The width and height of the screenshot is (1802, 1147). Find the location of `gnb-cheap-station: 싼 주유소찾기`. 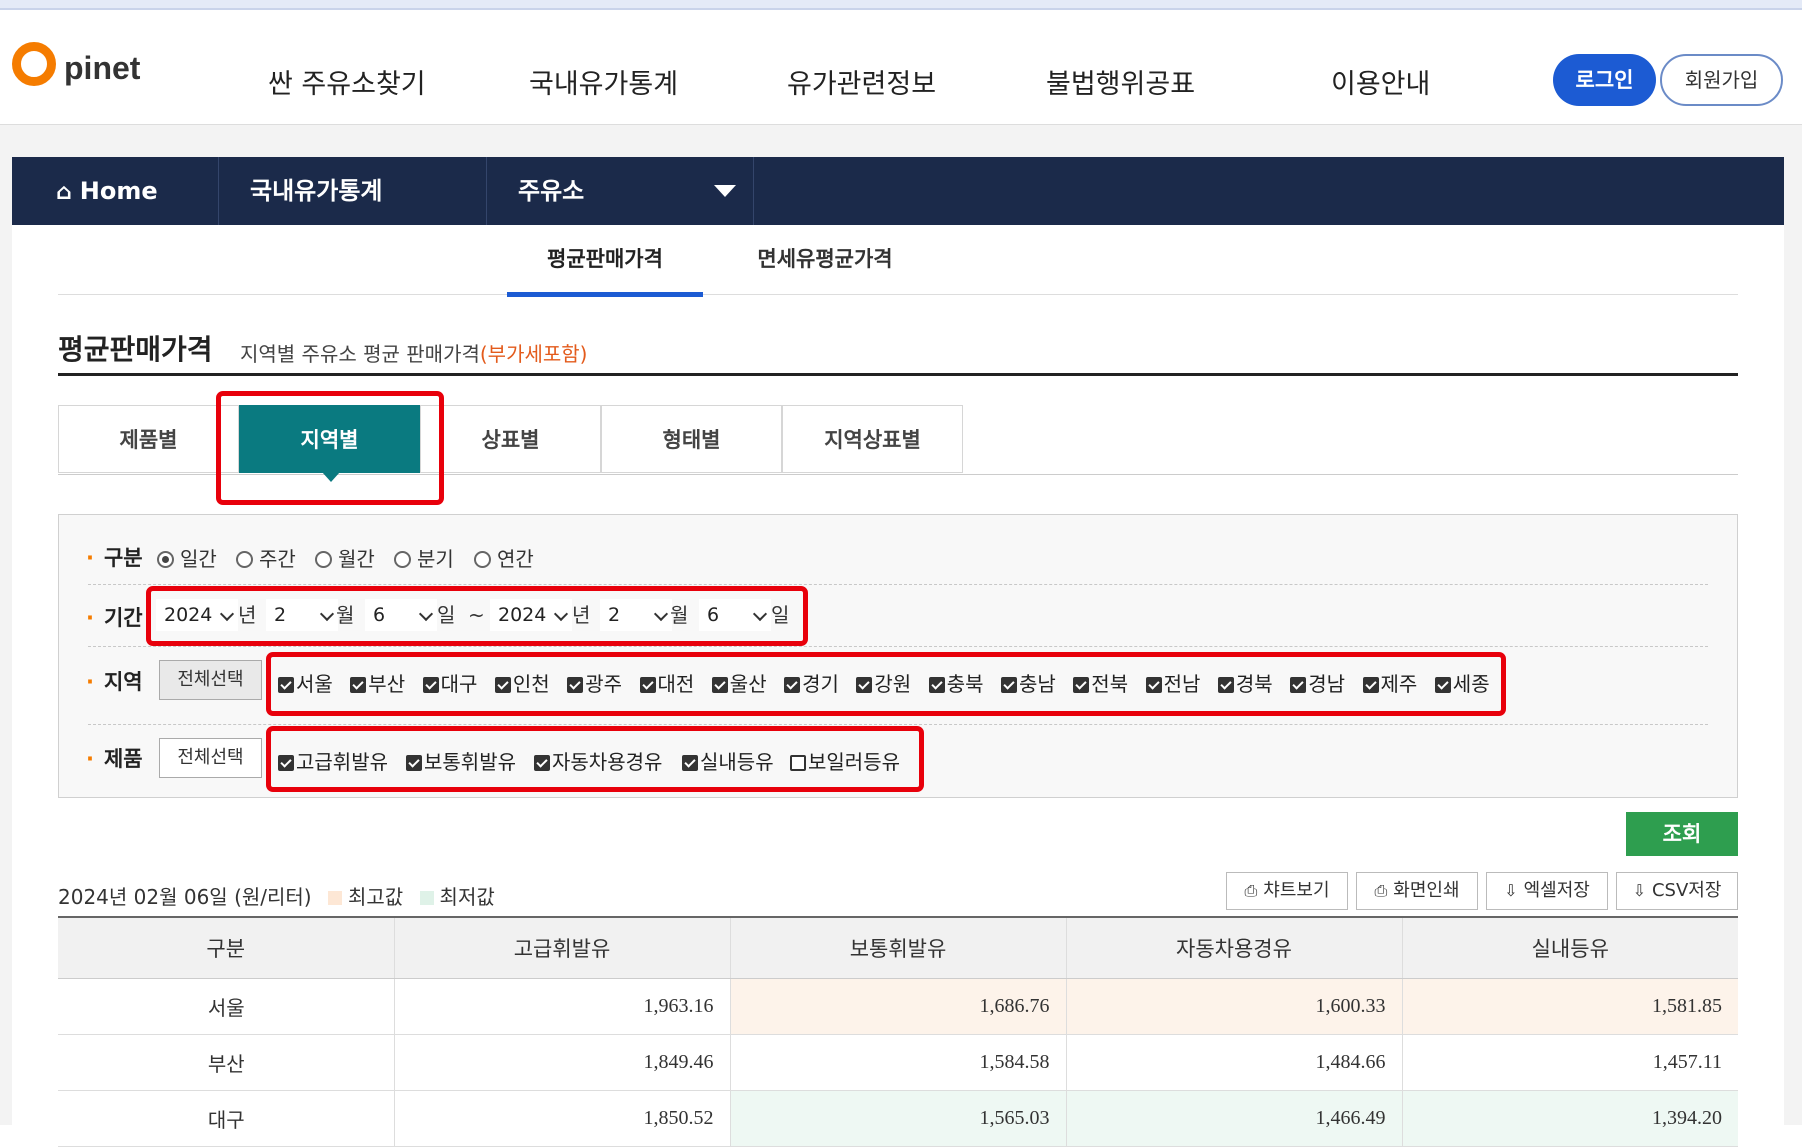

gnb-cheap-station: 싼 주유소찾기 is located at coordinates (347, 81).